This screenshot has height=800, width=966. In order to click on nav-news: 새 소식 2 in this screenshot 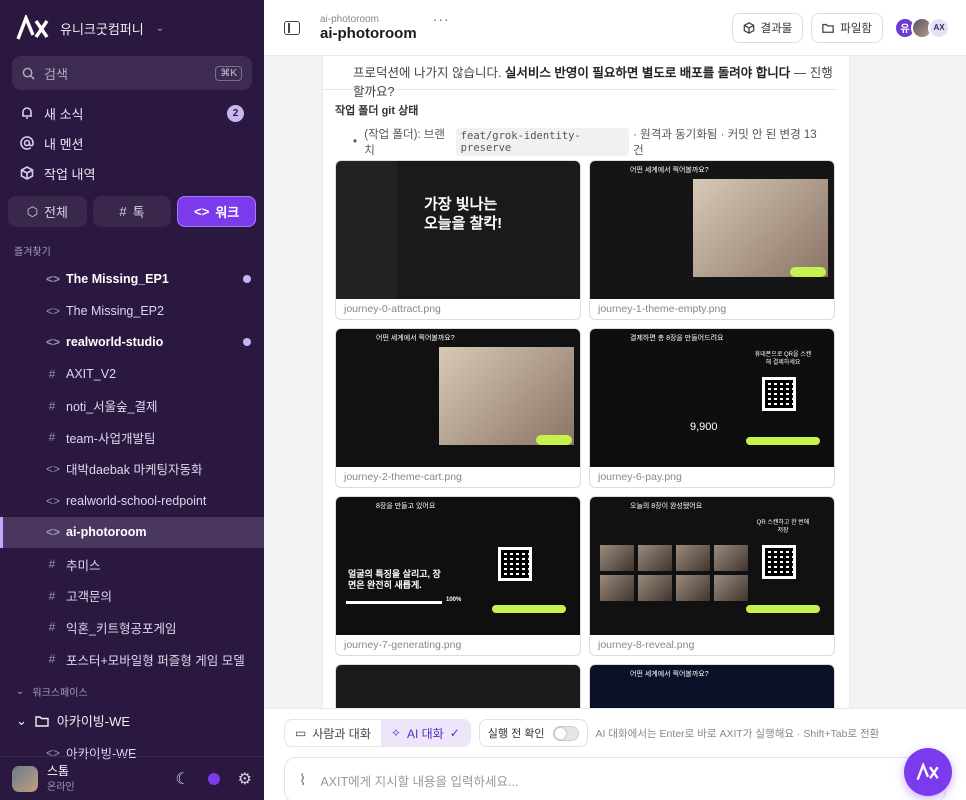, I will do `click(132, 113)`.